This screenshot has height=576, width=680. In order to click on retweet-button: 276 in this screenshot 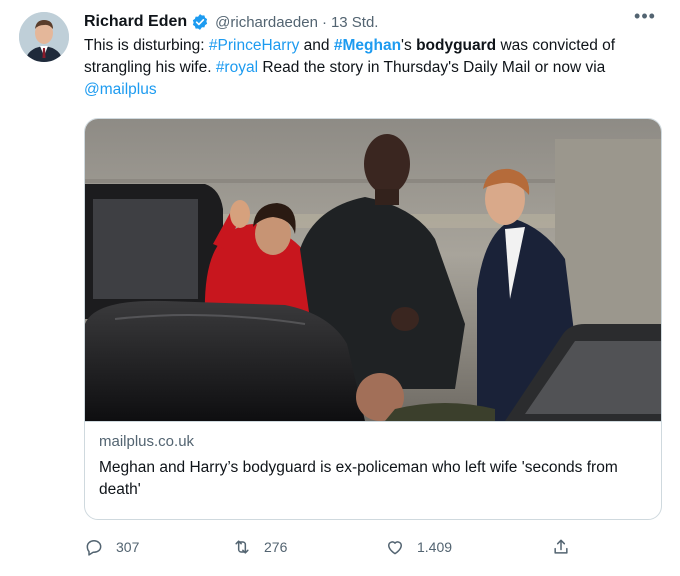, I will do `click(259, 547)`.